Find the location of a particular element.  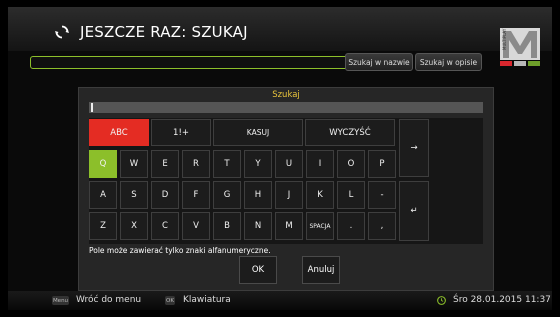

key-l: L is located at coordinates (351, 195).